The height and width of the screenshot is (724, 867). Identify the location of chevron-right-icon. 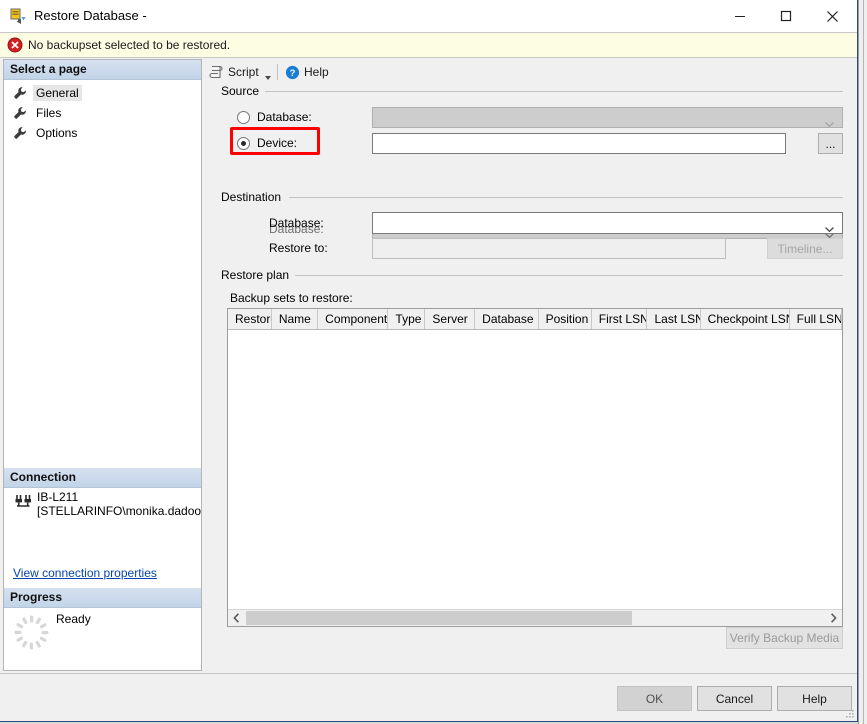
(833, 618).